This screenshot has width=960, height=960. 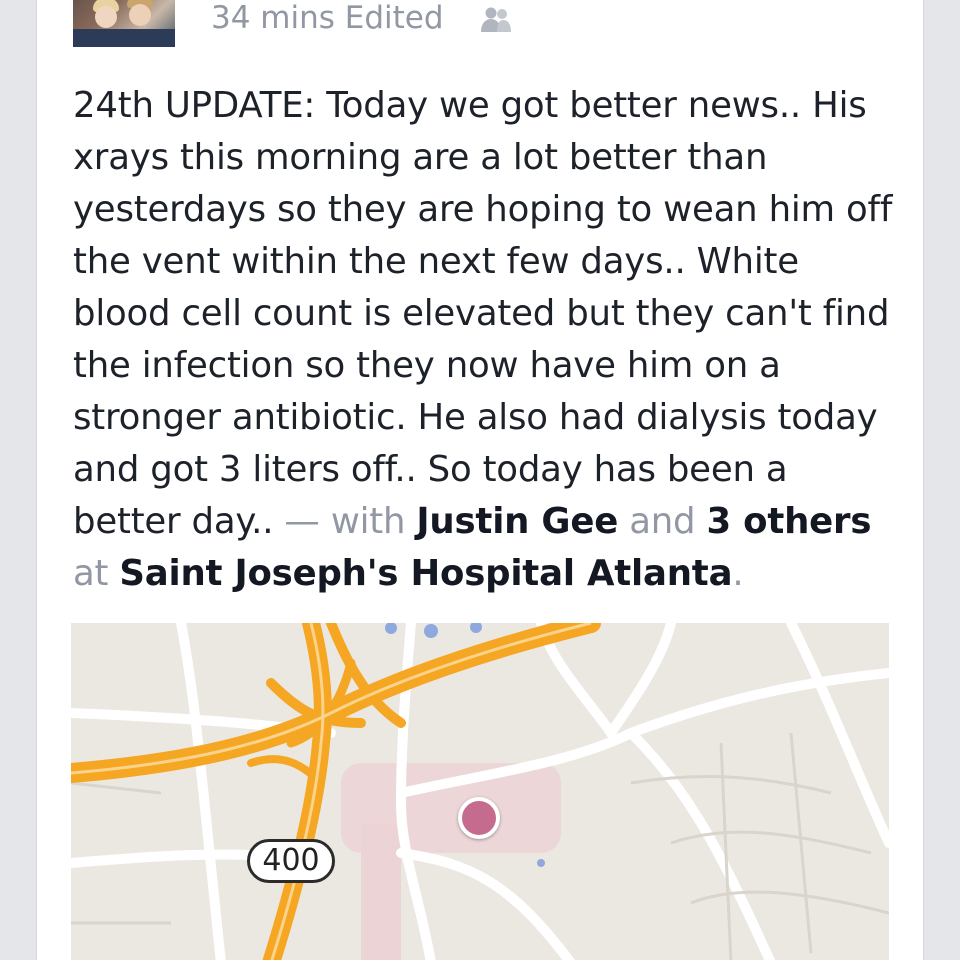 What do you see at coordinates (124, 23) in the screenshot?
I see `profile-photo` at bounding box center [124, 23].